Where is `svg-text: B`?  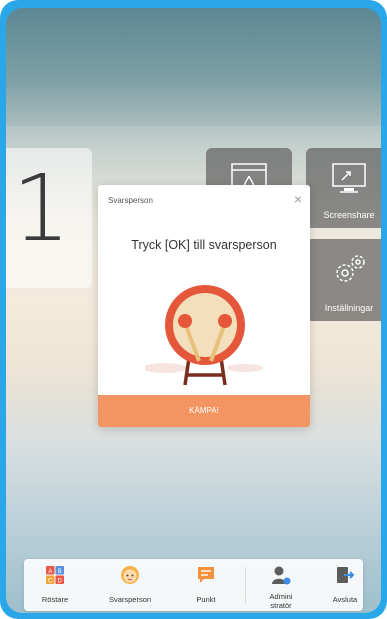 svg-text: B is located at coordinates (60, 572).